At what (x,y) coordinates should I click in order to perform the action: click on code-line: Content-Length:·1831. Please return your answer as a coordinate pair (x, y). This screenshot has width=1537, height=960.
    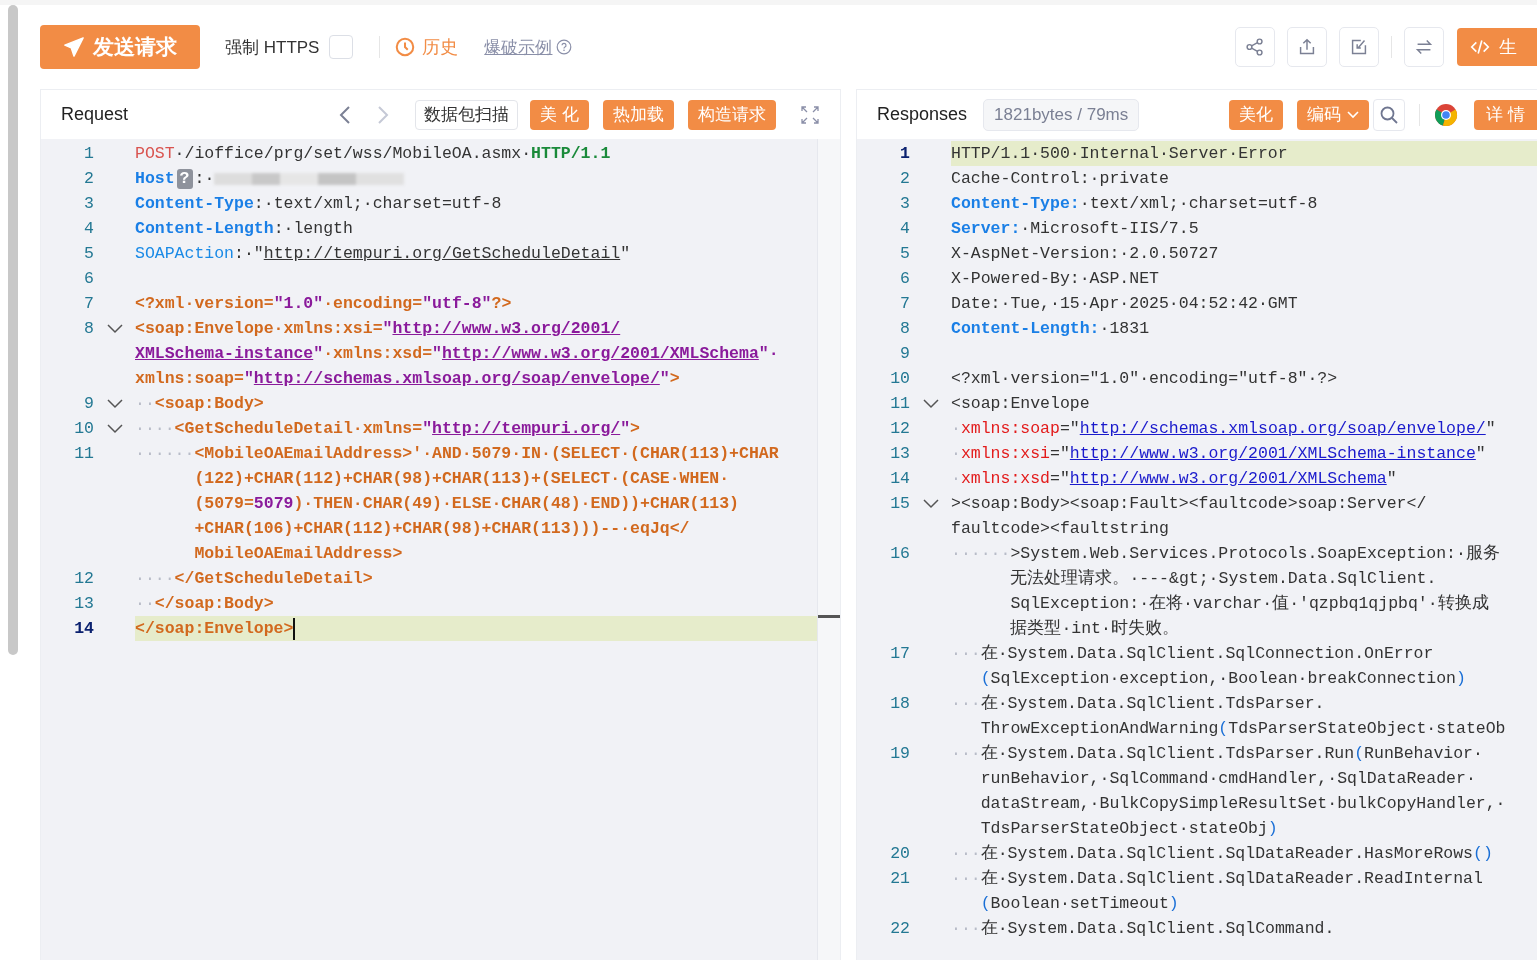
    Looking at the image, I should click on (1050, 328).